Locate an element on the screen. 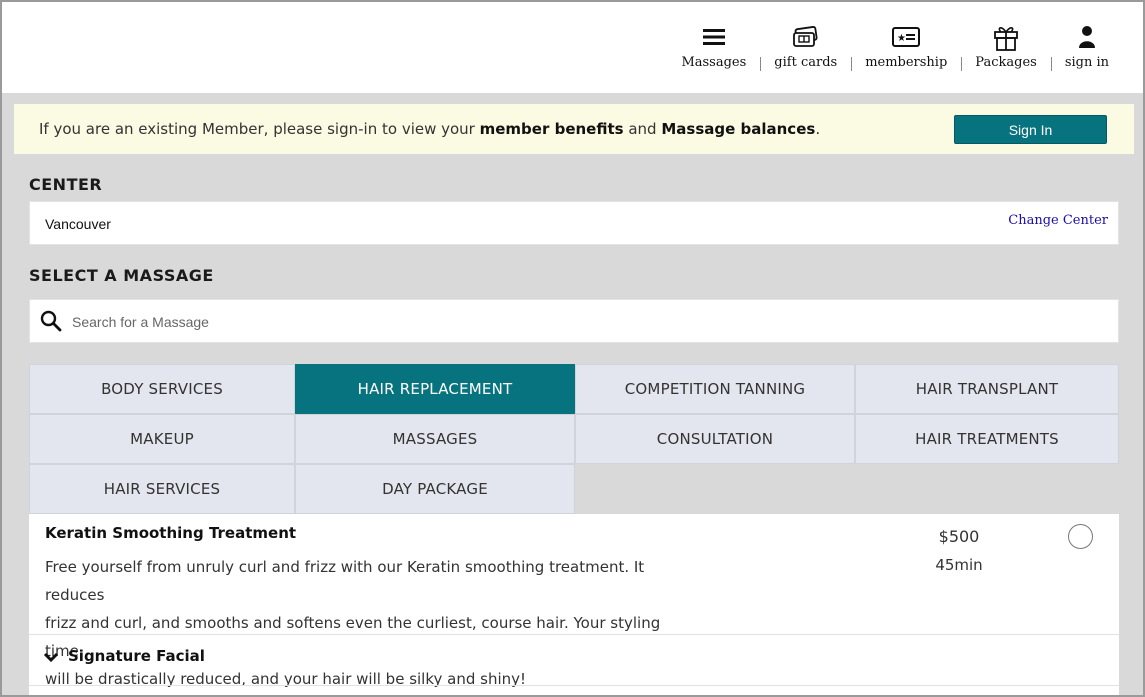  nav-label: Packages is located at coordinates (1006, 62).